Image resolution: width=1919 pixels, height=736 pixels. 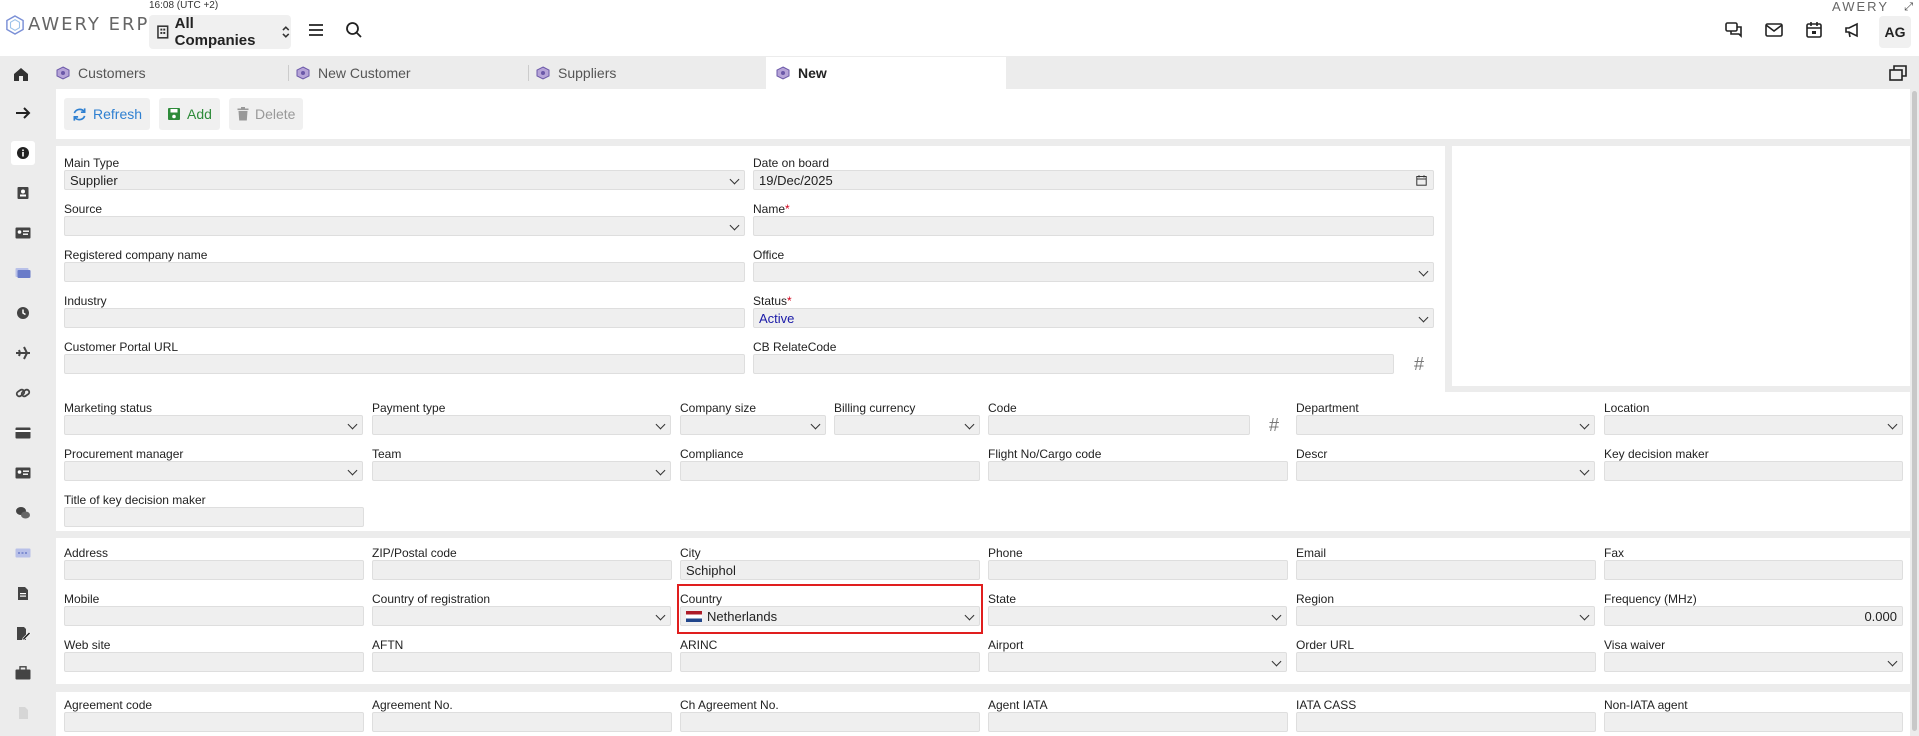 I want to click on mobile-input, so click(x=214, y=616).